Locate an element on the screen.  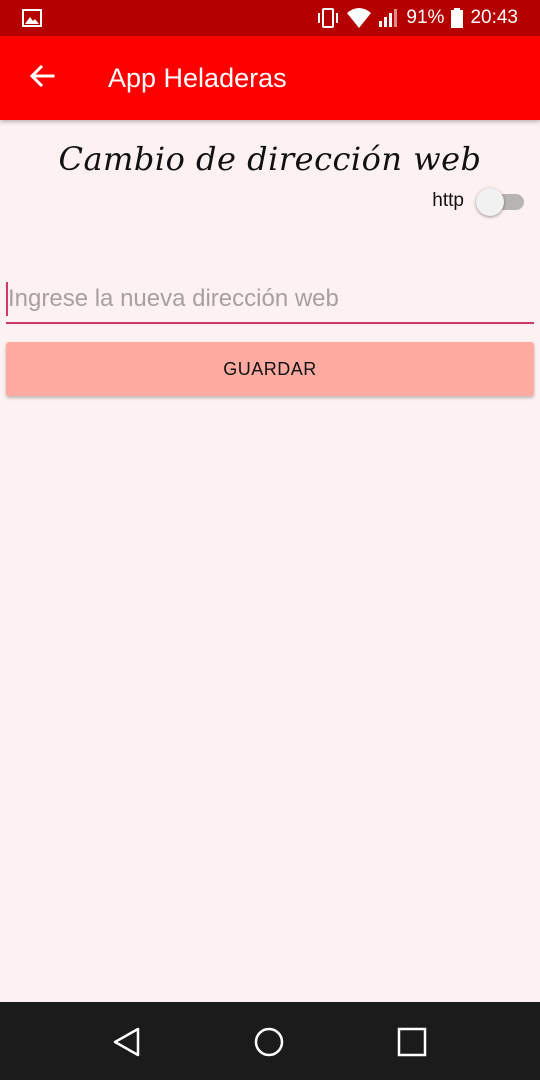
app-bar: App Heladeras is located at coordinates (270, 78).